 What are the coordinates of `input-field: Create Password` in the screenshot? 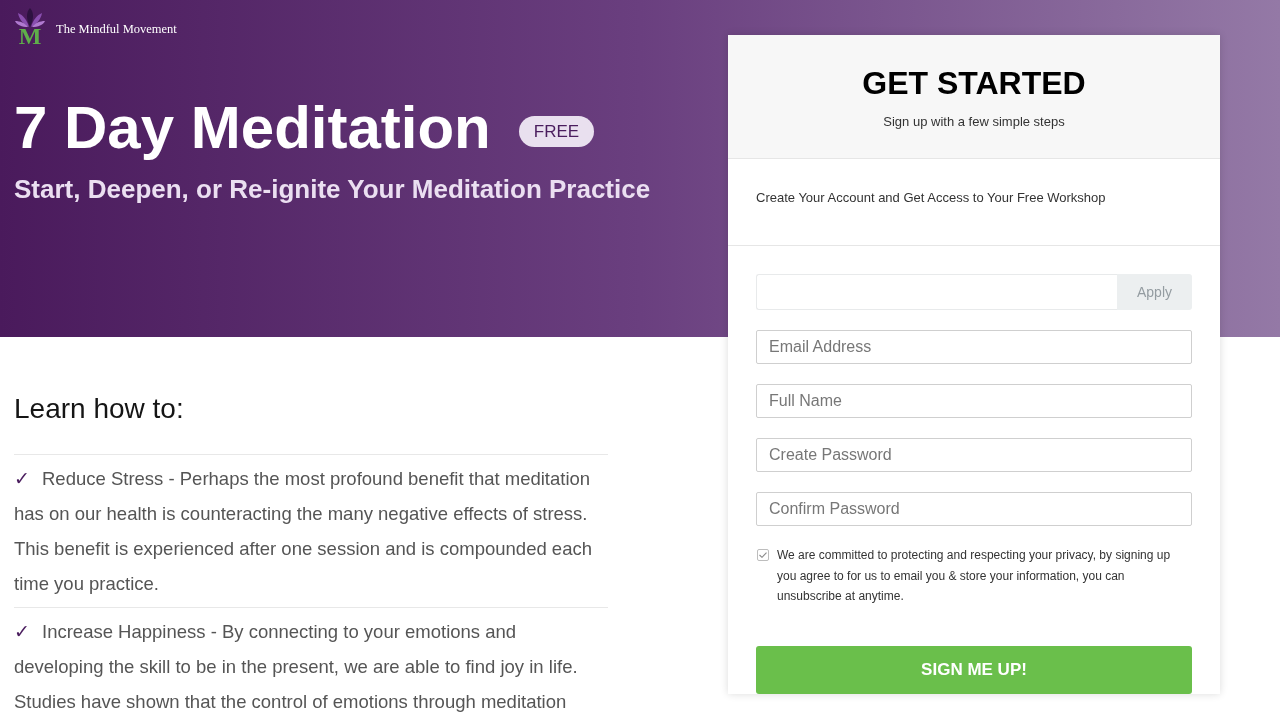 It's located at (974, 455).